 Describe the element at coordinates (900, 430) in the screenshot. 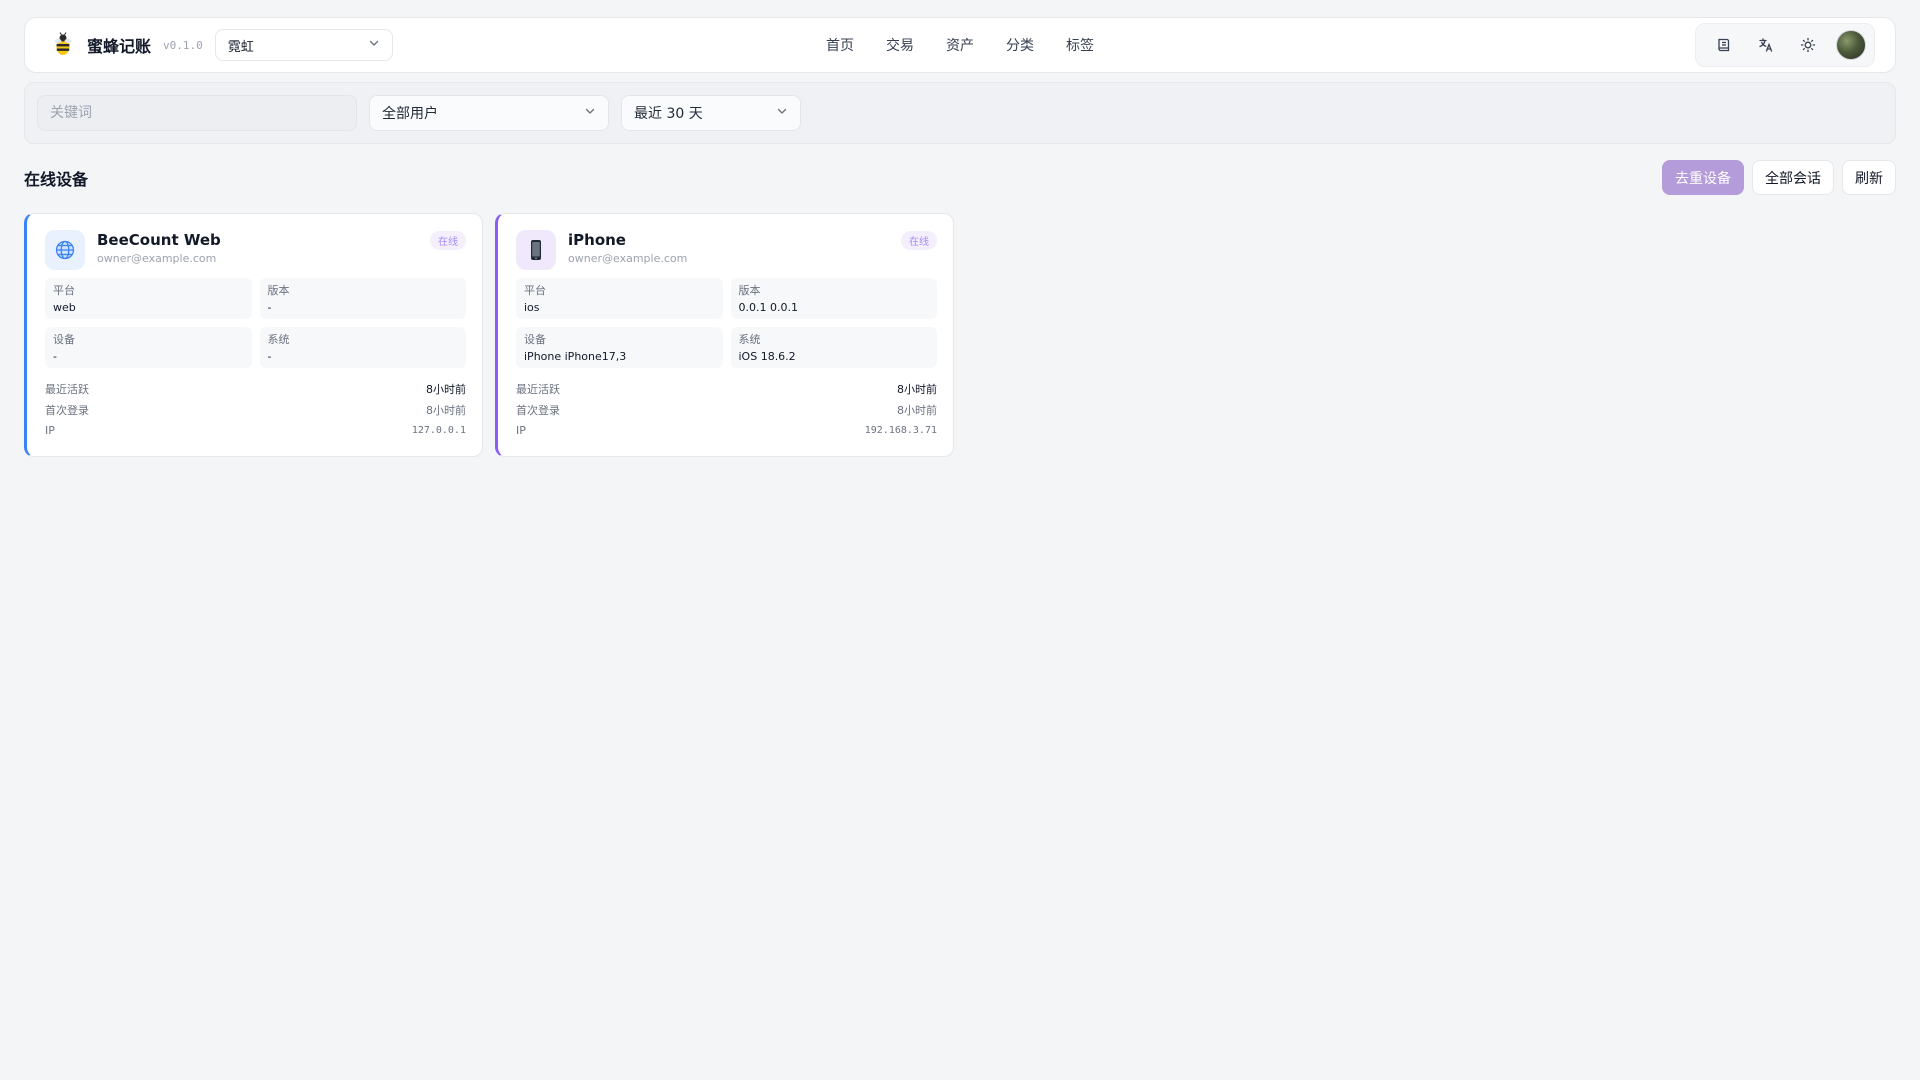

I see `meta-value: 192.168.3.71` at that location.